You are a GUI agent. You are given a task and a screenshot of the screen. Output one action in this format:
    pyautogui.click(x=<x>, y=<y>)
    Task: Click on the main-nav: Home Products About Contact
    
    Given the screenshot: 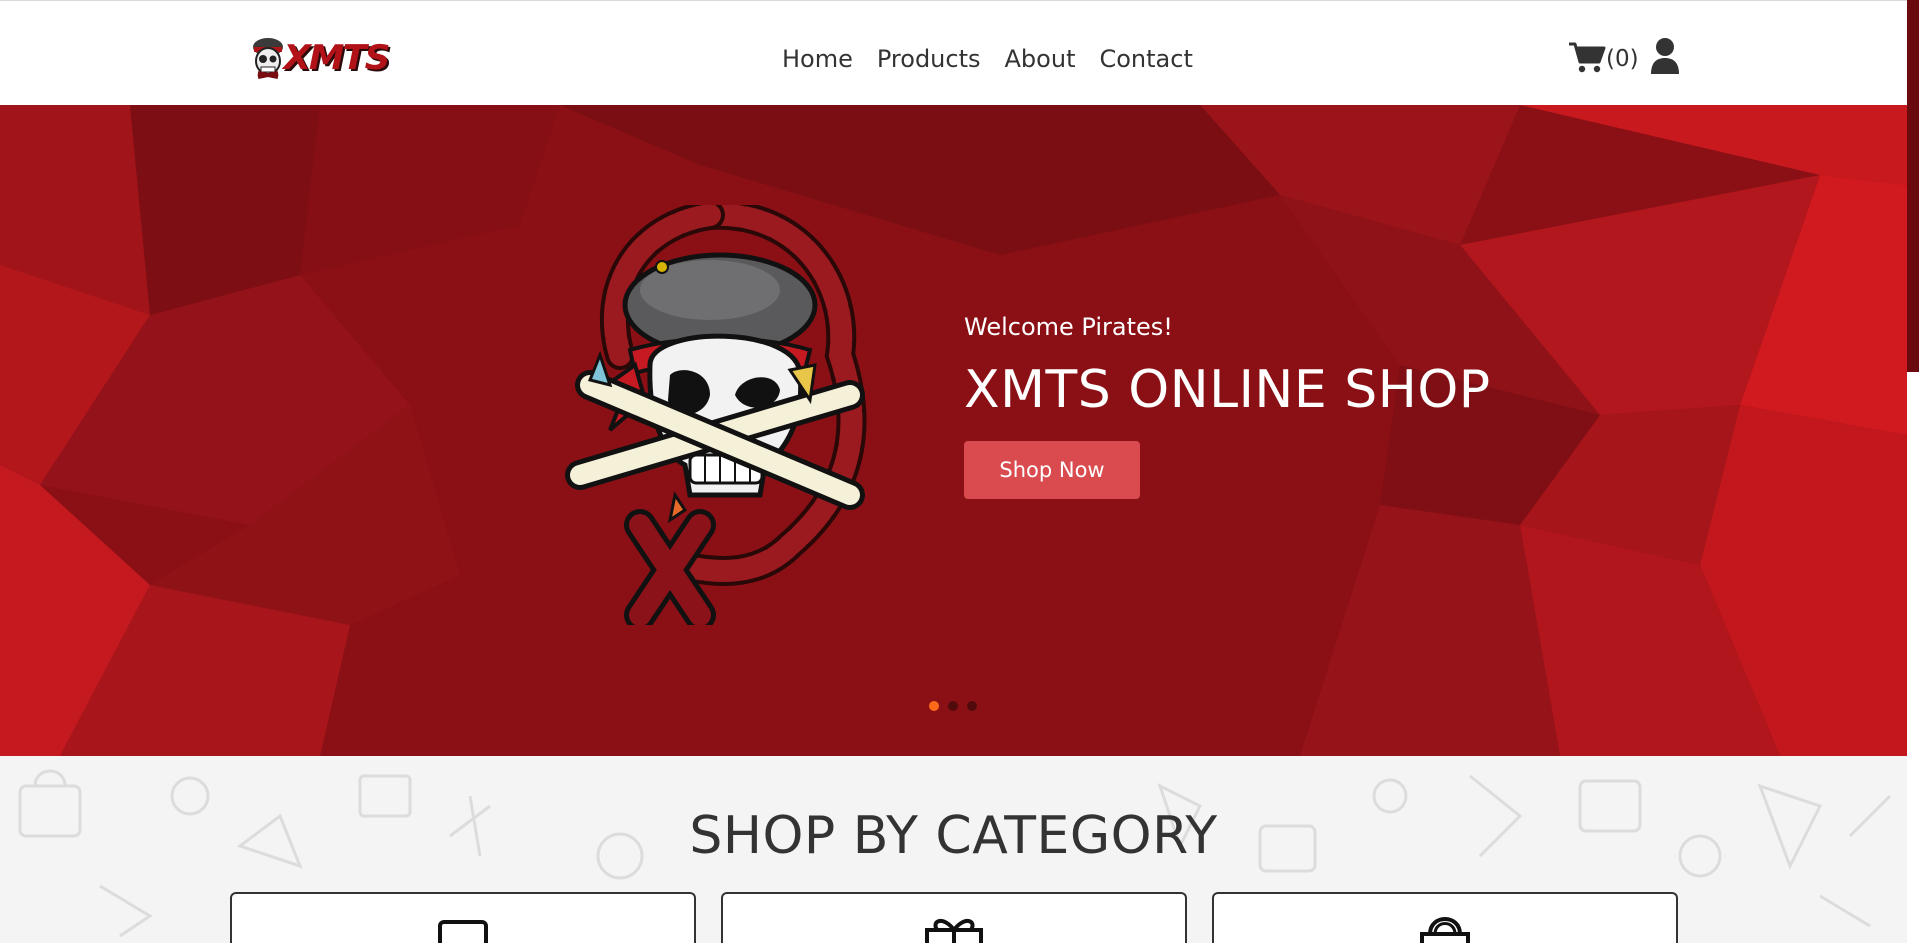 What is the action you would take?
    pyautogui.click(x=987, y=59)
    